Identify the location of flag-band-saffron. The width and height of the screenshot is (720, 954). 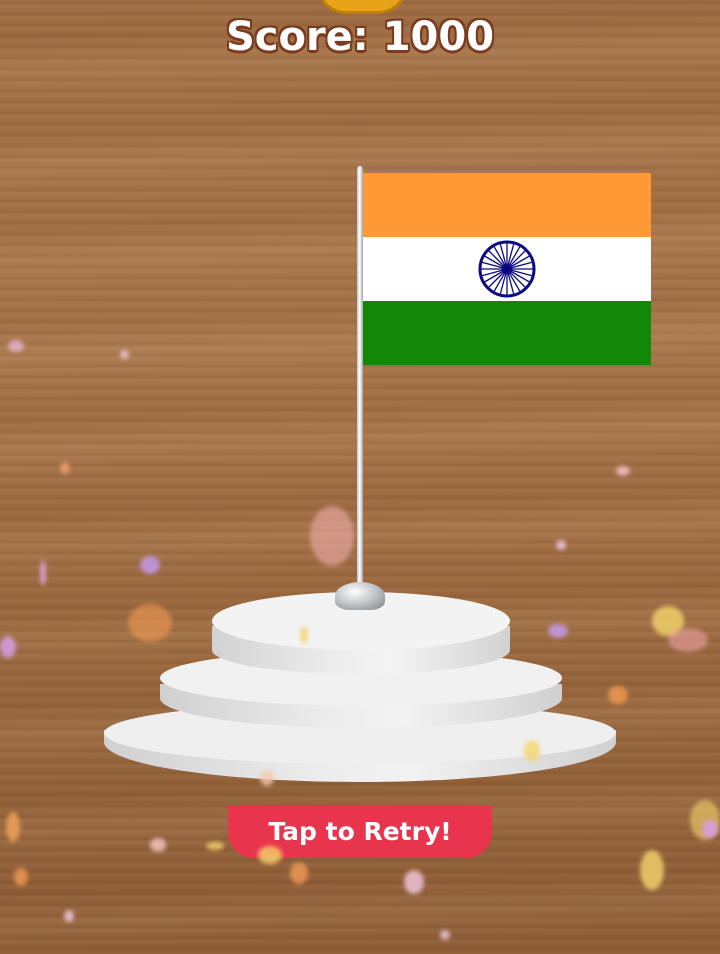
(507, 205).